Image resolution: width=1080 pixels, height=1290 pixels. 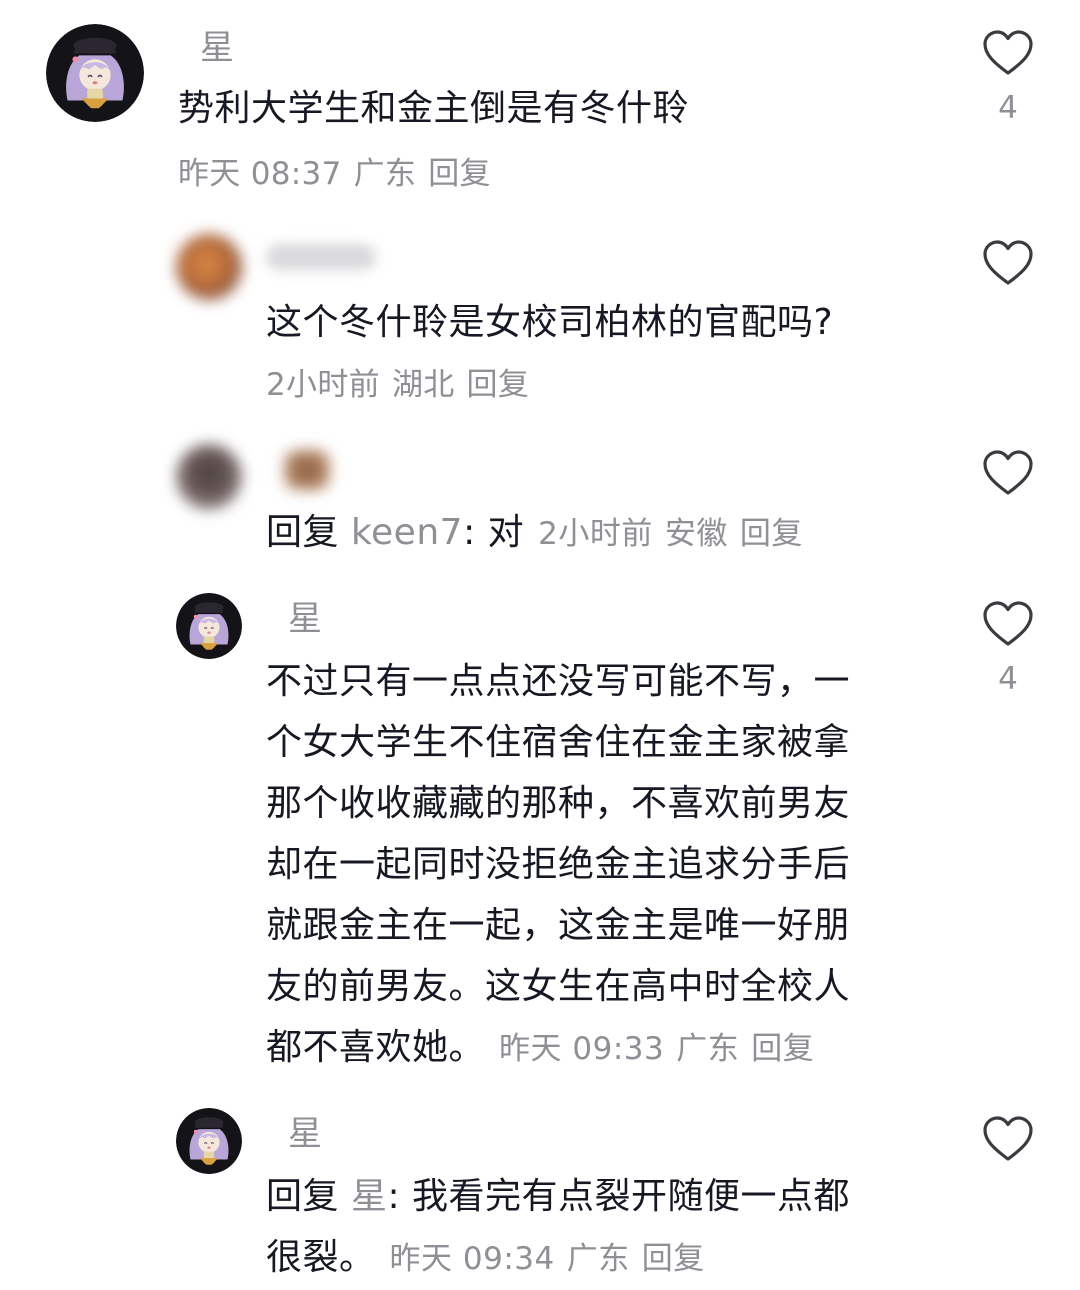 I want to click on comment-item: 回复 keen7: 对 2小时前 安徽 回复, so click(x=540, y=500).